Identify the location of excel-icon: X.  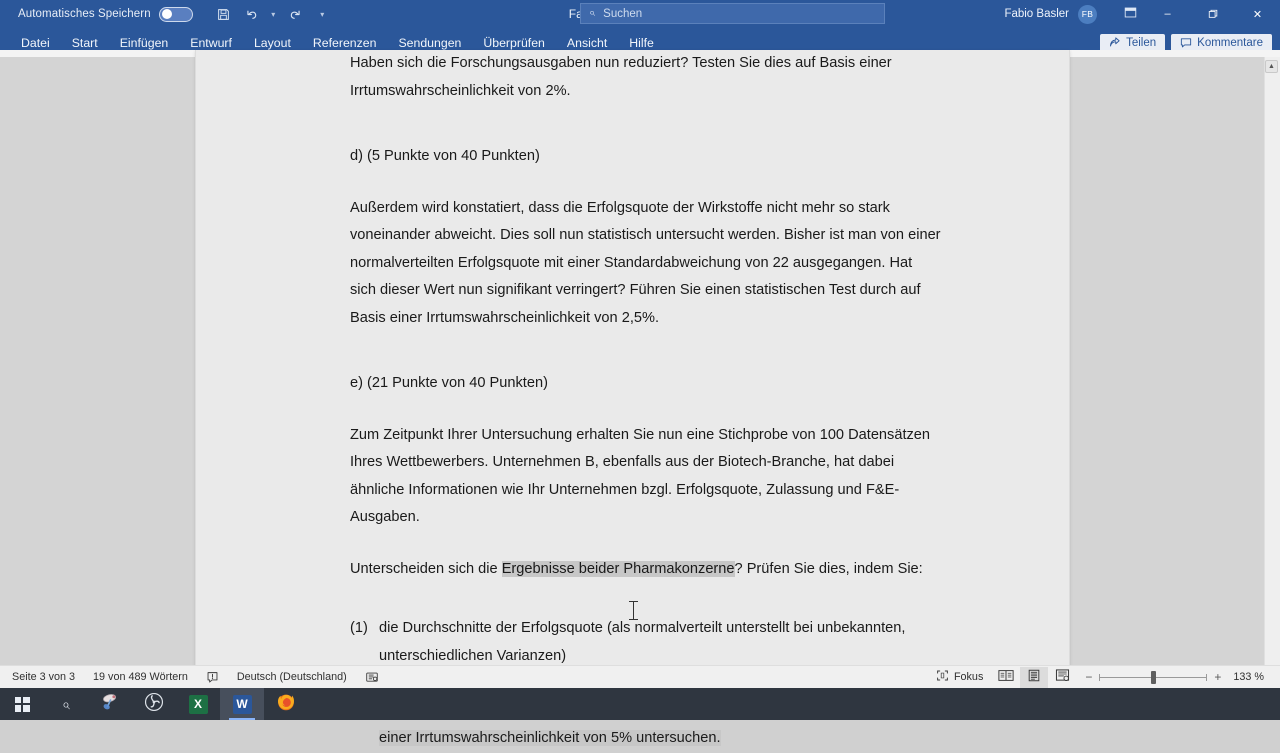
(198, 704).